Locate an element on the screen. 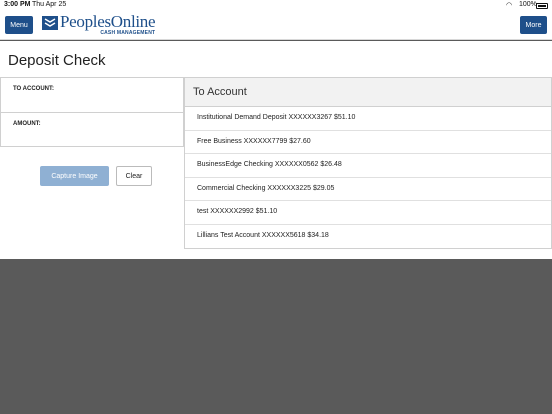 This screenshot has height=414, width=552. status-time: 3:00 PM is located at coordinates (17, 4).